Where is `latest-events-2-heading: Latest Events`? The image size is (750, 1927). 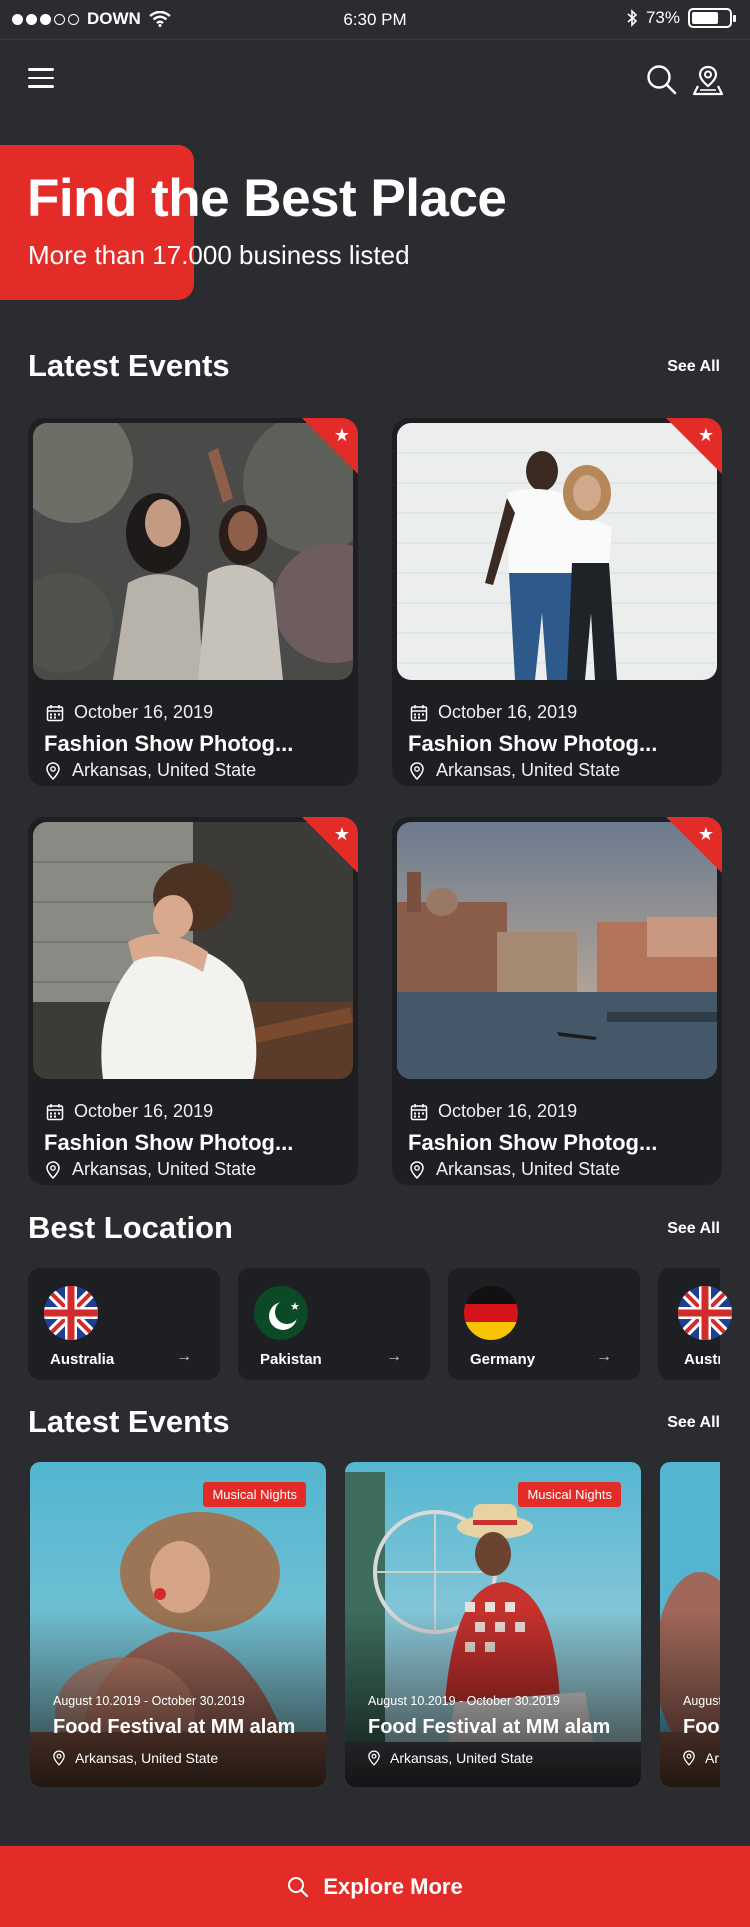
latest-events-2-heading: Latest Events is located at coordinates (129, 1421).